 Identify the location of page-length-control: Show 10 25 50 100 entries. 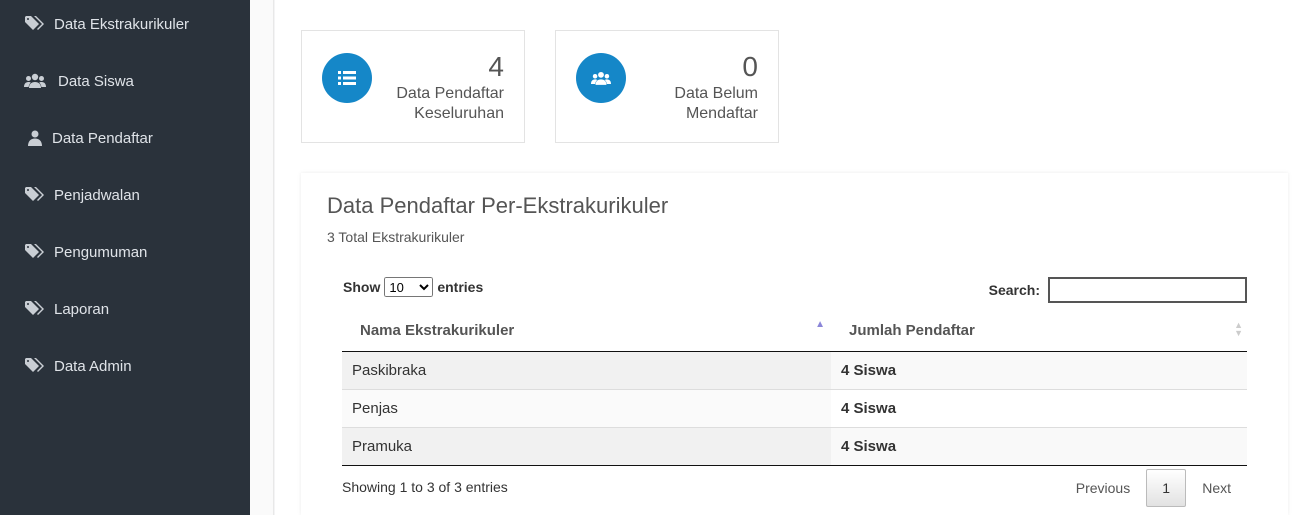
(413, 287).